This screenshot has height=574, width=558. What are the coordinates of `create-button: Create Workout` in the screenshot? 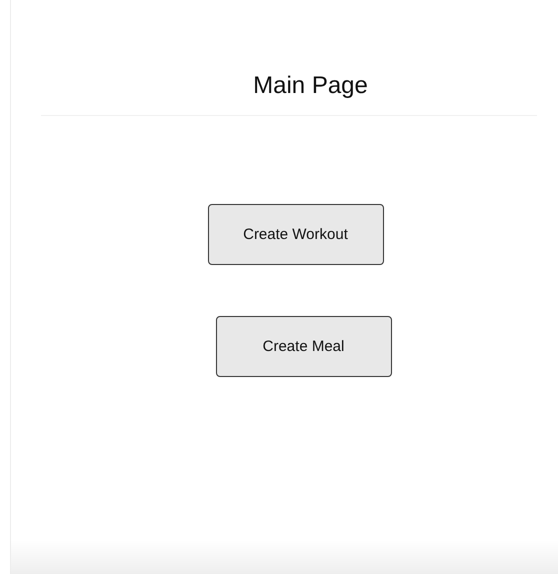 It's located at (296, 234).